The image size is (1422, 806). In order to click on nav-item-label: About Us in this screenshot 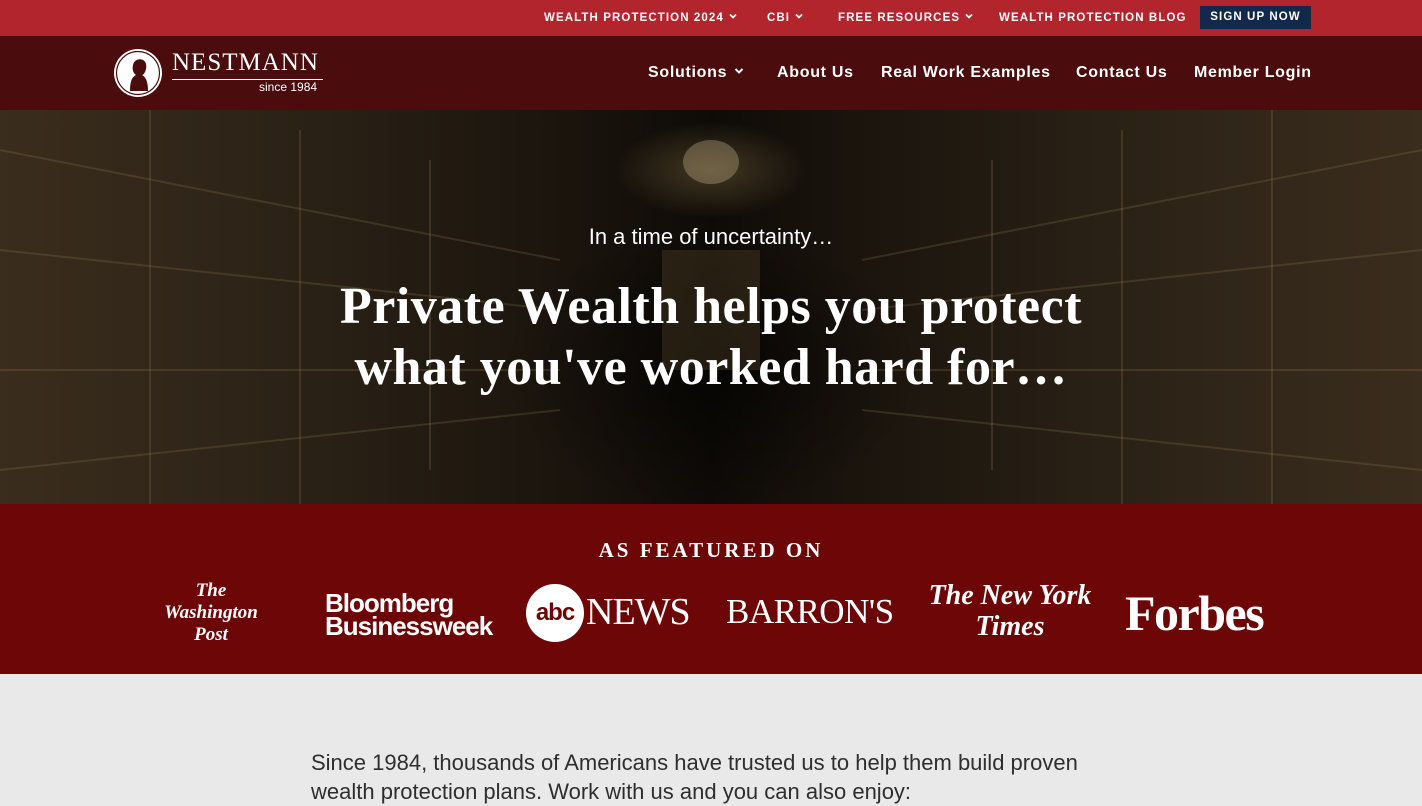, I will do `click(815, 72)`.